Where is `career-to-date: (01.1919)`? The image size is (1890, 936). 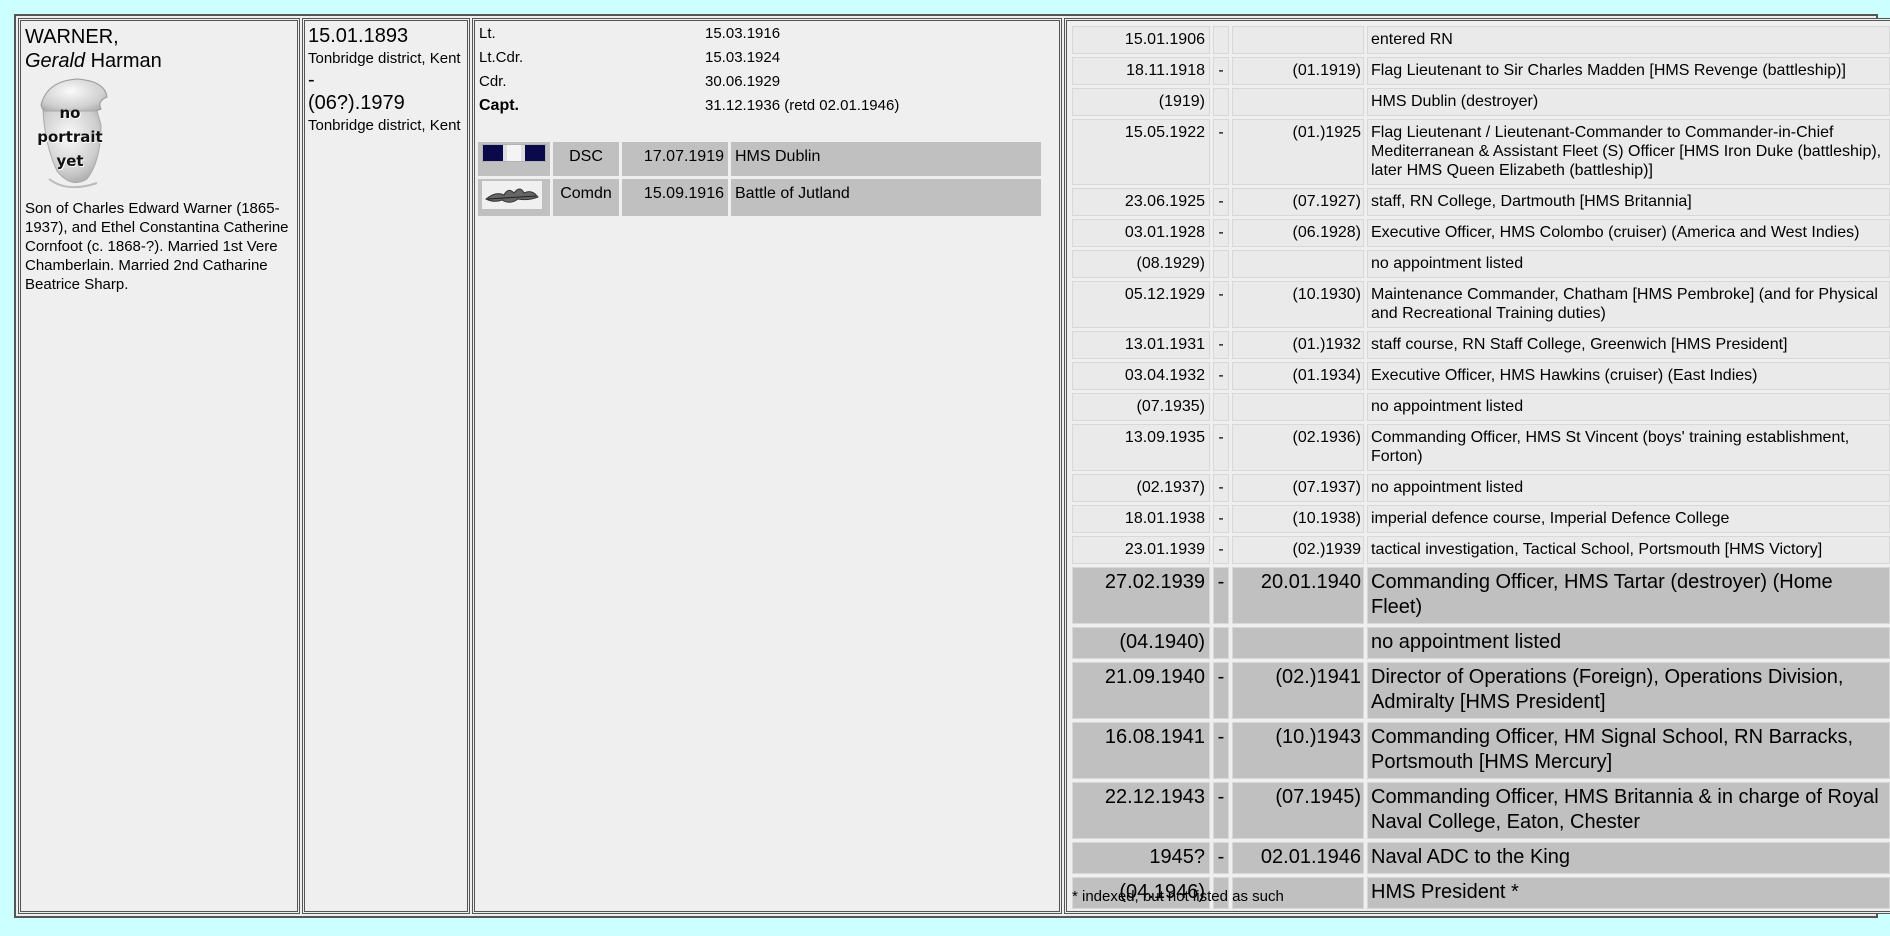 career-to-date: (01.1919) is located at coordinates (1298, 71).